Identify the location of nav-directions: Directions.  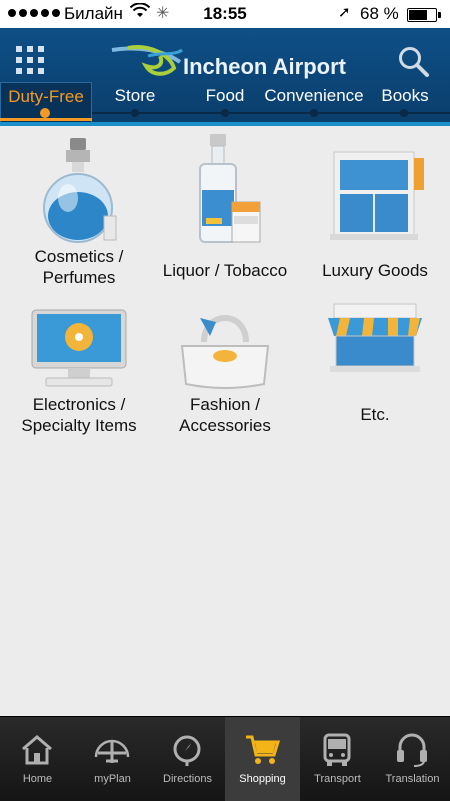
(187, 759).